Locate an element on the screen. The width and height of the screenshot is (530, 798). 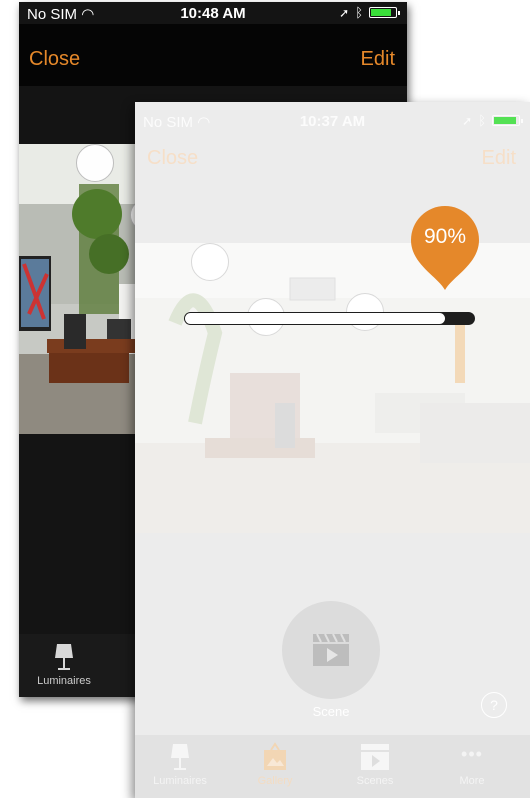
tab-label: Scenes is located at coordinates (375, 781).